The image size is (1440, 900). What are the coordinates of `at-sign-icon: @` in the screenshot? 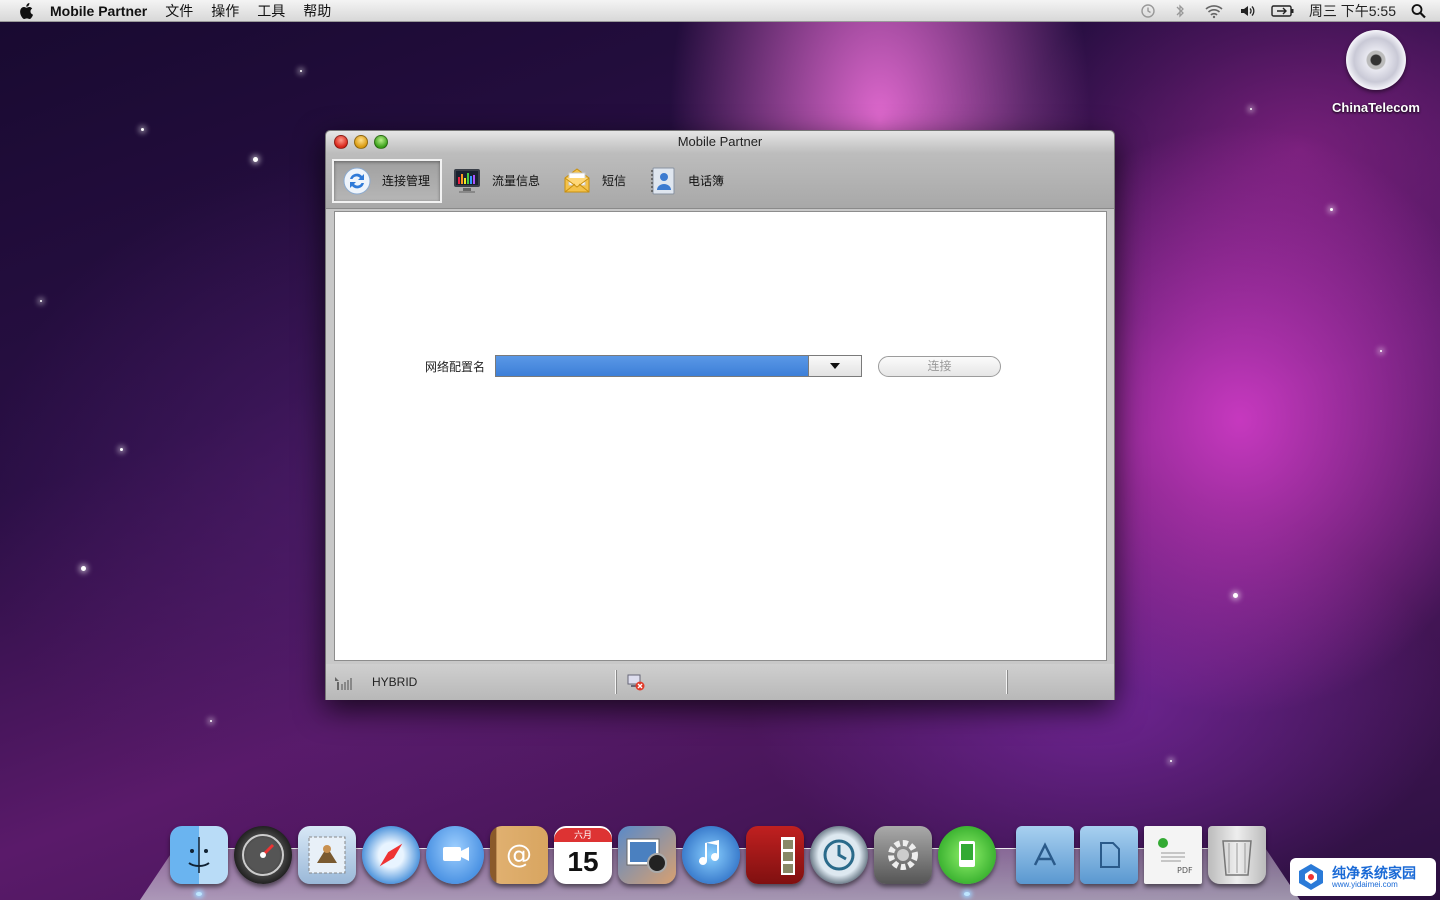 It's located at (519, 855).